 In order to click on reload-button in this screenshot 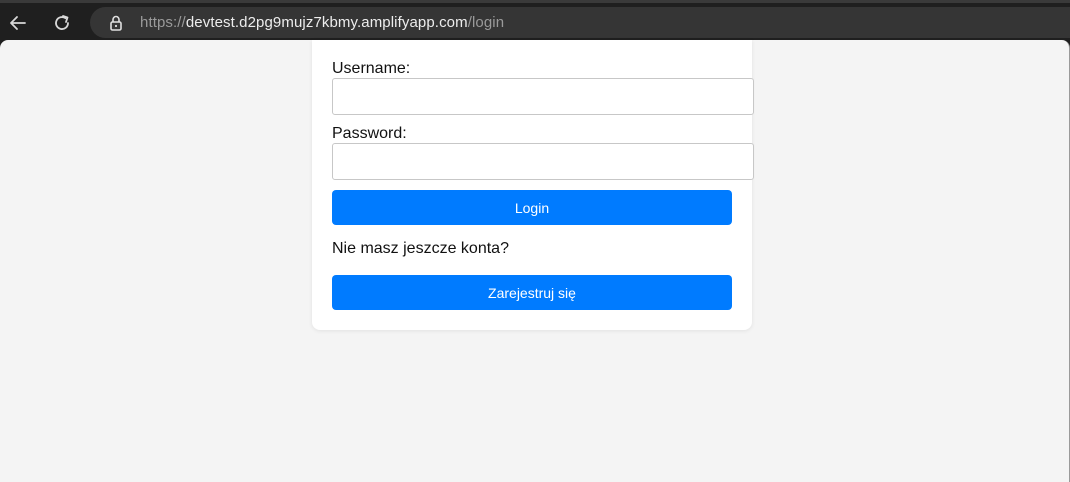, I will do `click(62, 23)`.